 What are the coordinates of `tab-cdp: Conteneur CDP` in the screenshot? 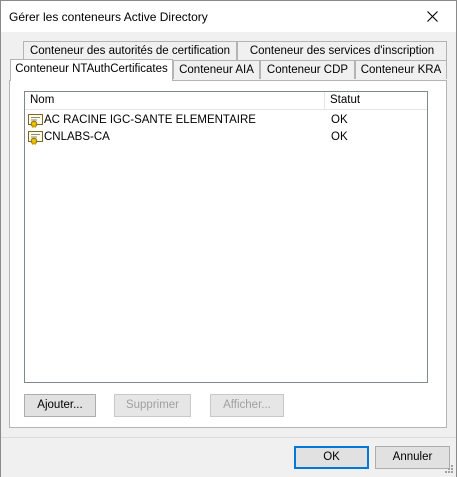 It's located at (307, 69).